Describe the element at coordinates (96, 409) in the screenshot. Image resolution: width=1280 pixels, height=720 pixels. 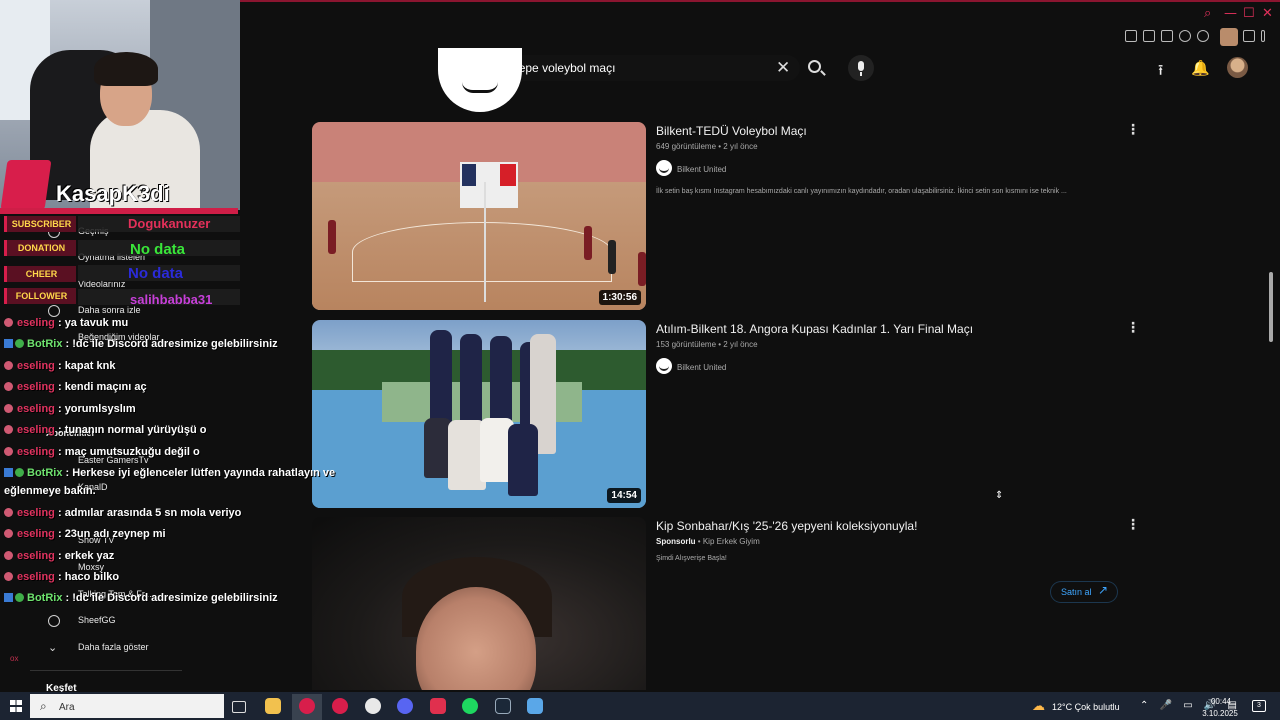
I see `chat-text: : yorumlsyslım` at that location.